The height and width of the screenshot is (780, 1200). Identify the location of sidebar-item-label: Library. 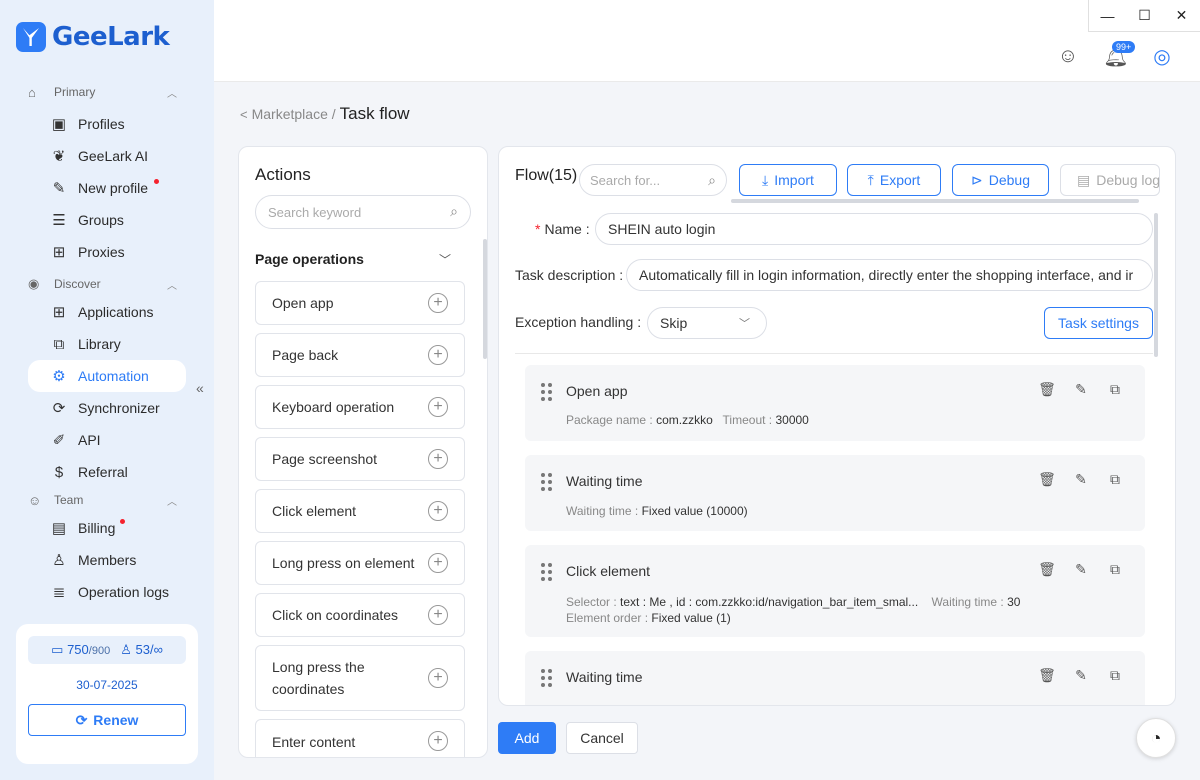
(99, 344).